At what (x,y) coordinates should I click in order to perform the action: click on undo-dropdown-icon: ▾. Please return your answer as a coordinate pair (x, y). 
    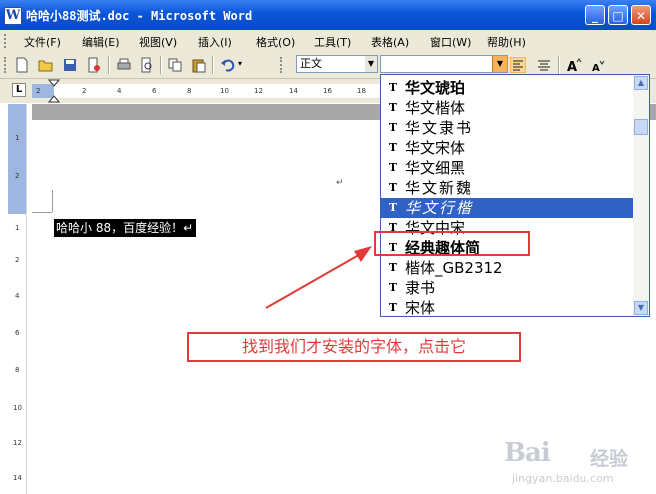
    Looking at the image, I should click on (240, 63).